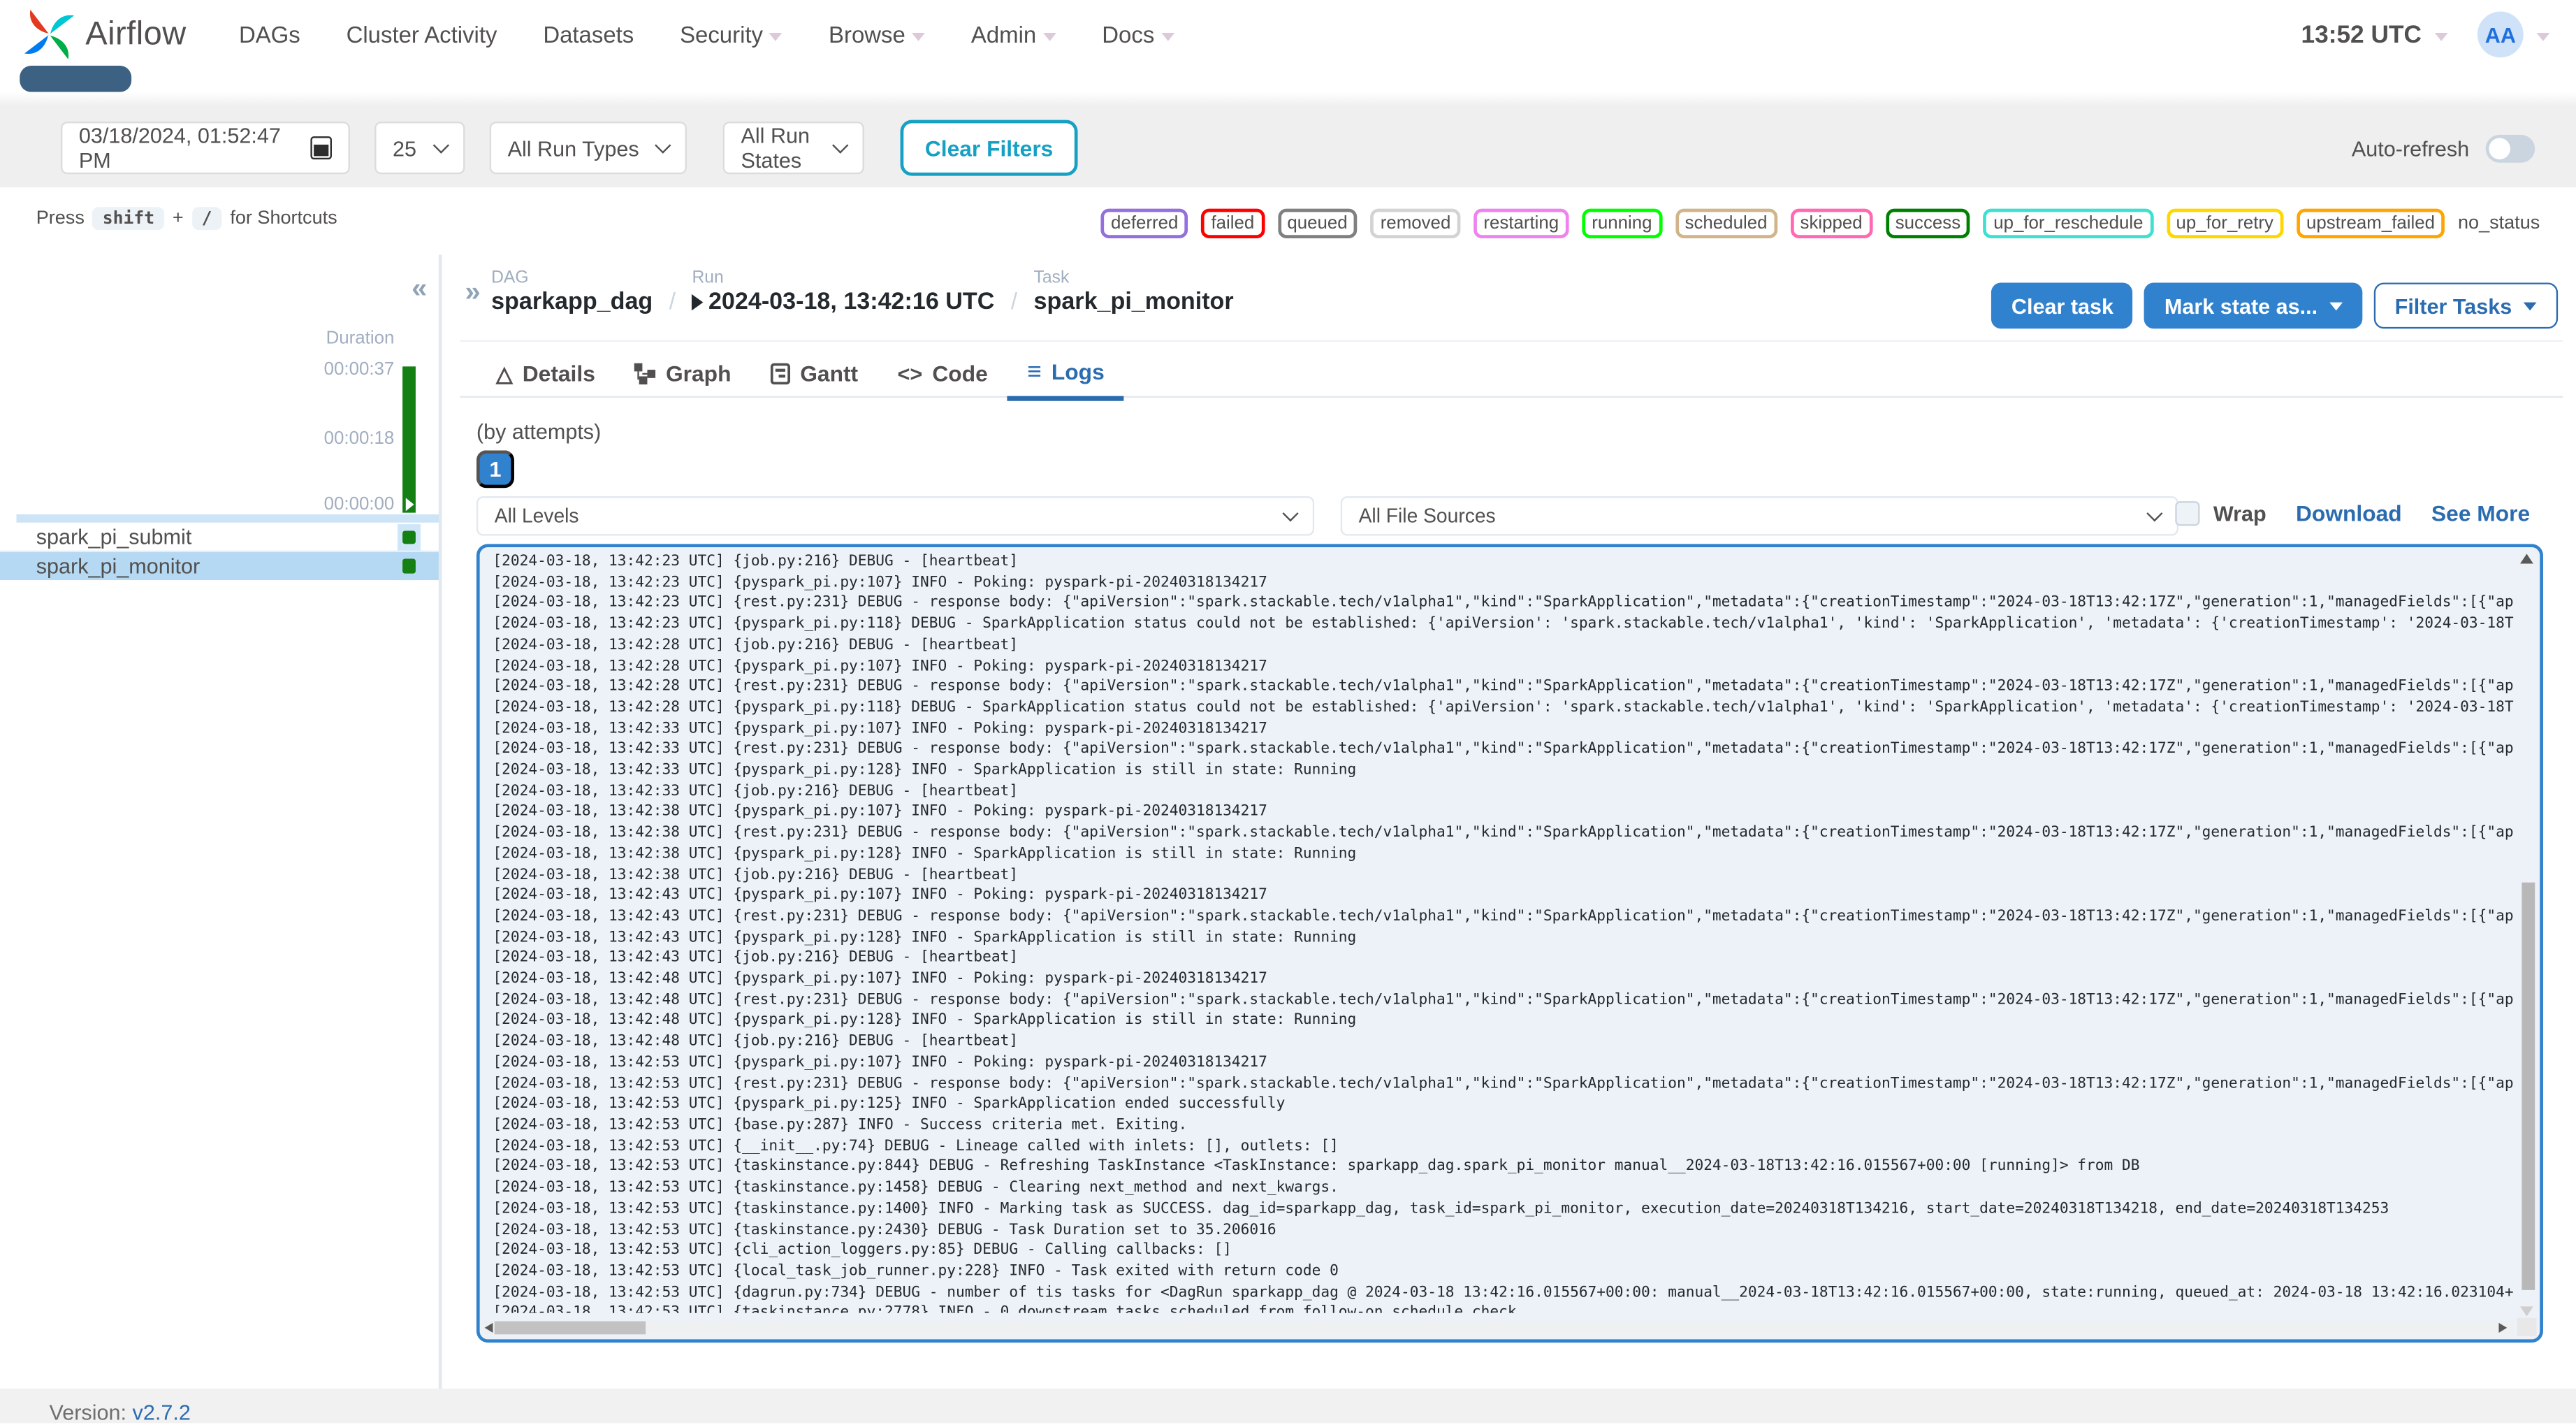  I want to click on scroll-right-arrow-icon, so click(2503, 1327).